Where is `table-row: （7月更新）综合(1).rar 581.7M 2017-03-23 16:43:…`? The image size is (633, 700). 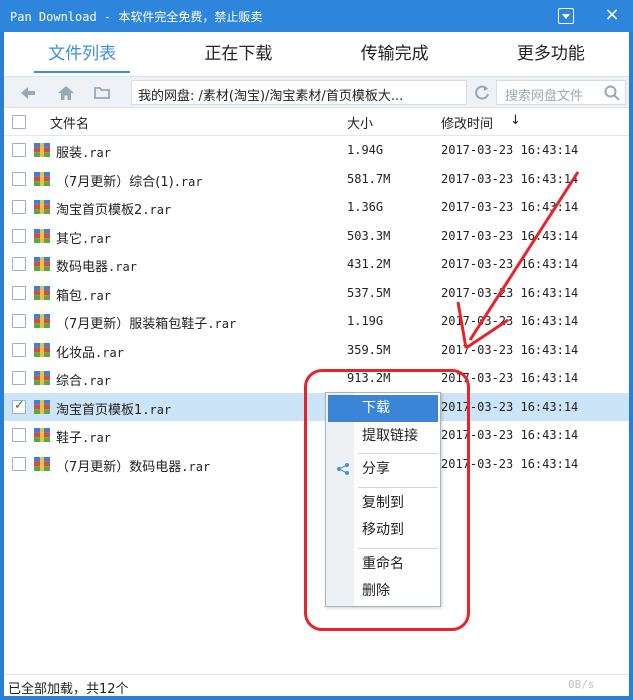 table-row: （7月更新）综合(1).rar 581.7M 2017-03-23 16:43:… is located at coordinates (316, 179).